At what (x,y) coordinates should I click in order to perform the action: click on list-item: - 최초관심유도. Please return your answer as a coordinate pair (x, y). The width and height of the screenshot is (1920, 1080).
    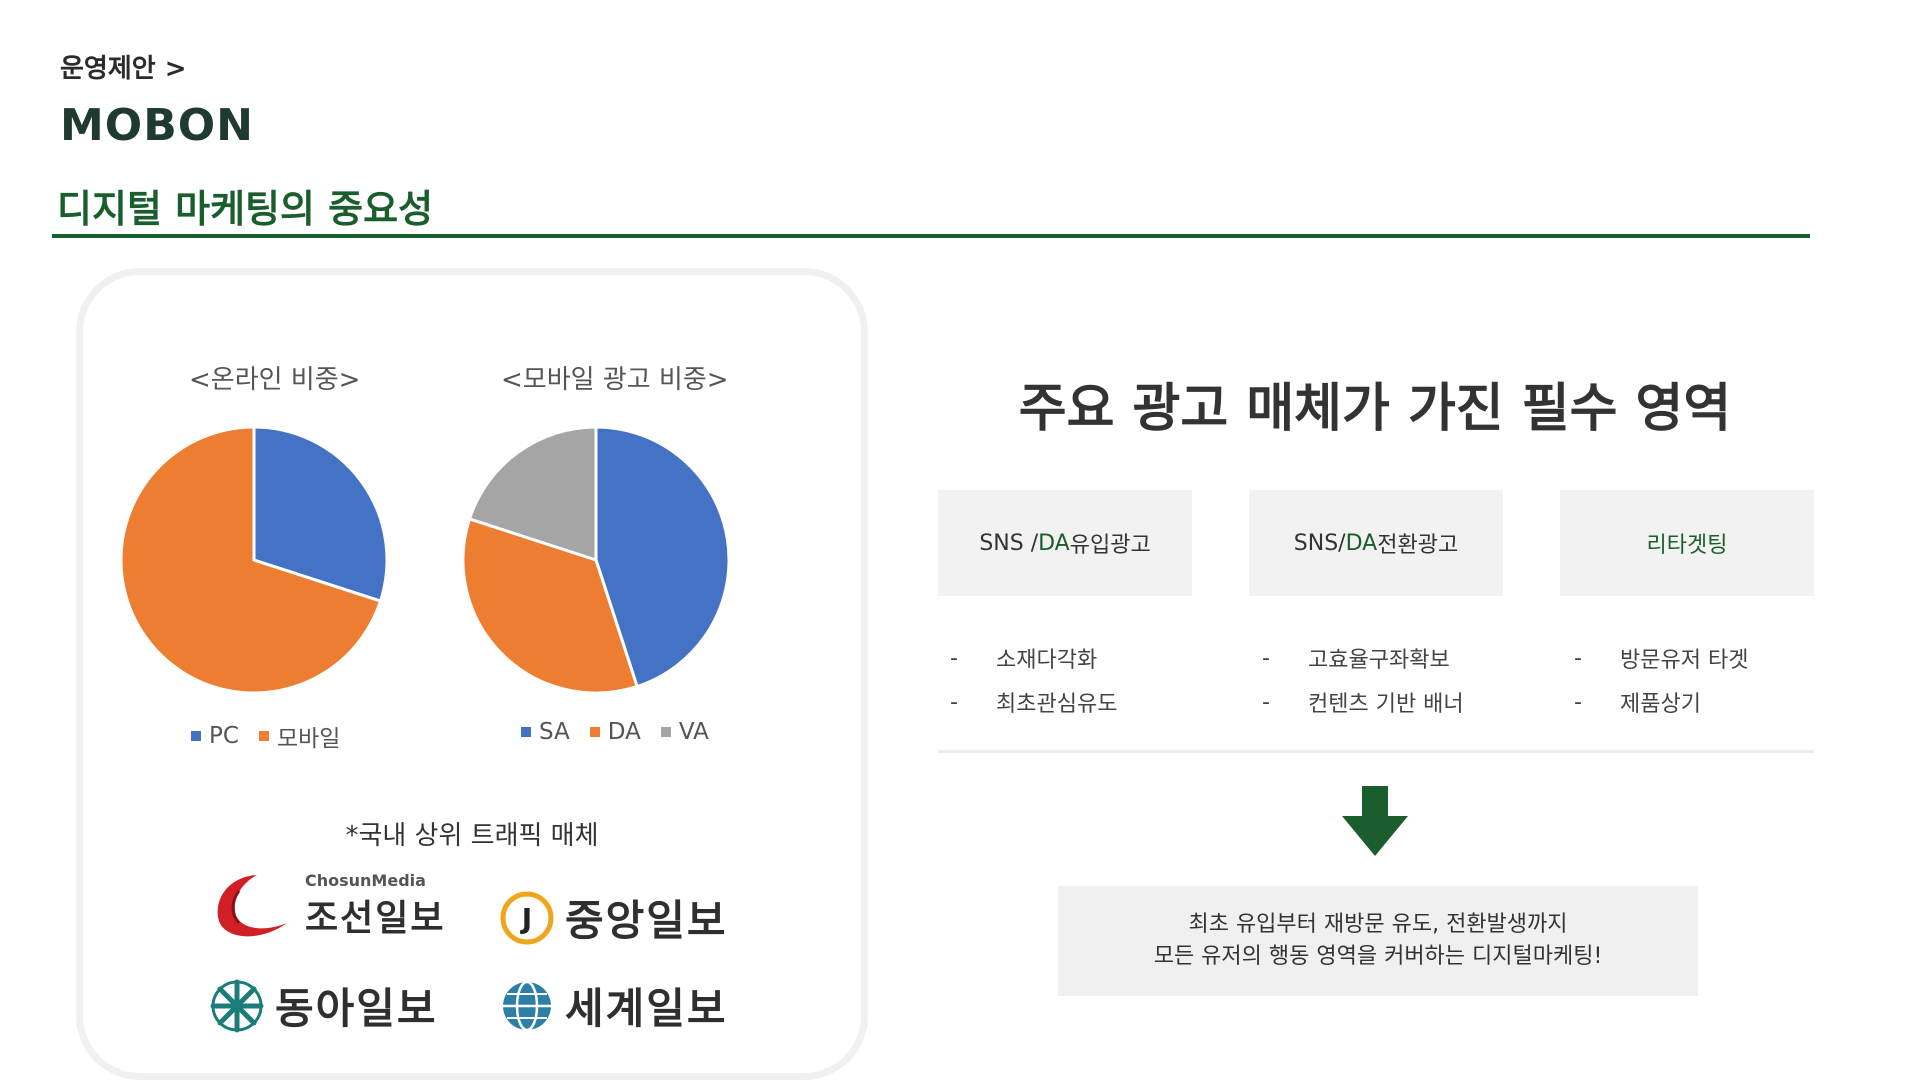
    Looking at the image, I should click on (1033, 702).